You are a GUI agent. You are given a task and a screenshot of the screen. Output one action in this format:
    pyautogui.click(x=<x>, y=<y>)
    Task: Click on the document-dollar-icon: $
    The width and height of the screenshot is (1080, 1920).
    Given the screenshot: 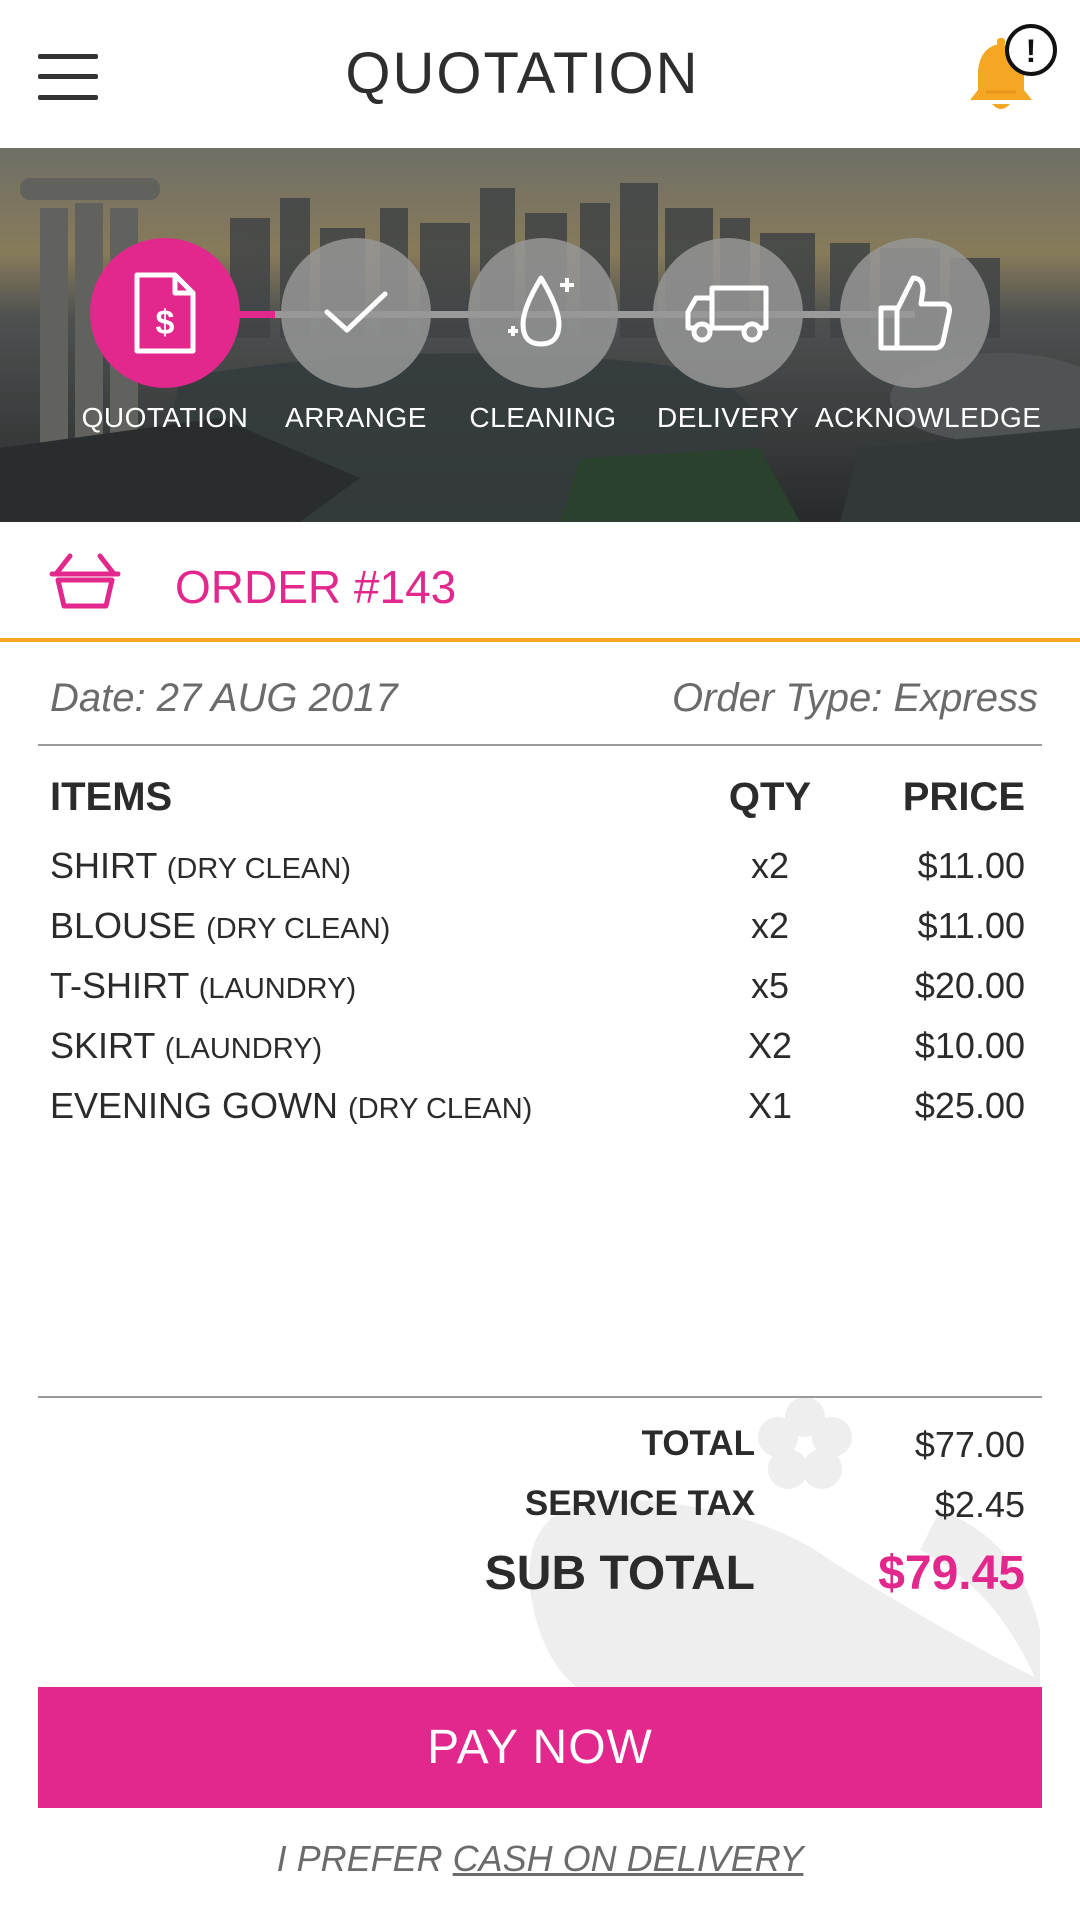 What is the action you would take?
    pyautogui.click(x=165, y=313)
    